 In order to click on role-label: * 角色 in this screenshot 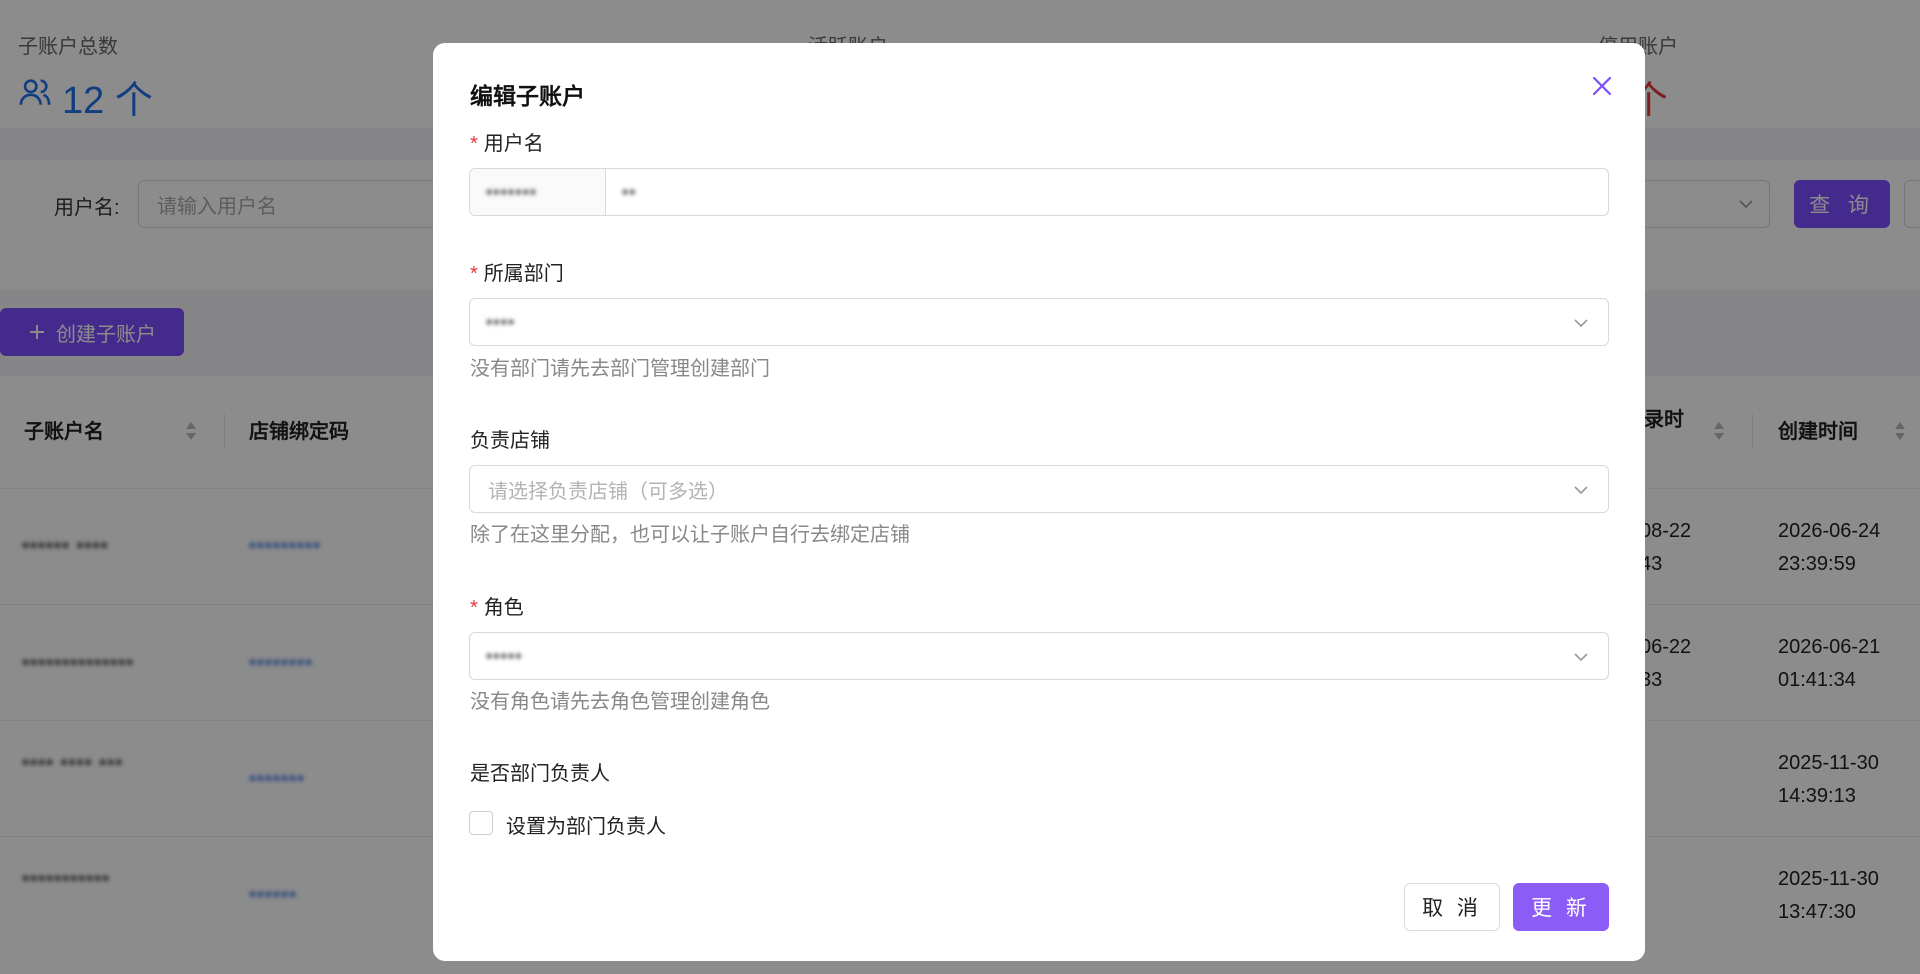, I will do `click(497, 608)`.